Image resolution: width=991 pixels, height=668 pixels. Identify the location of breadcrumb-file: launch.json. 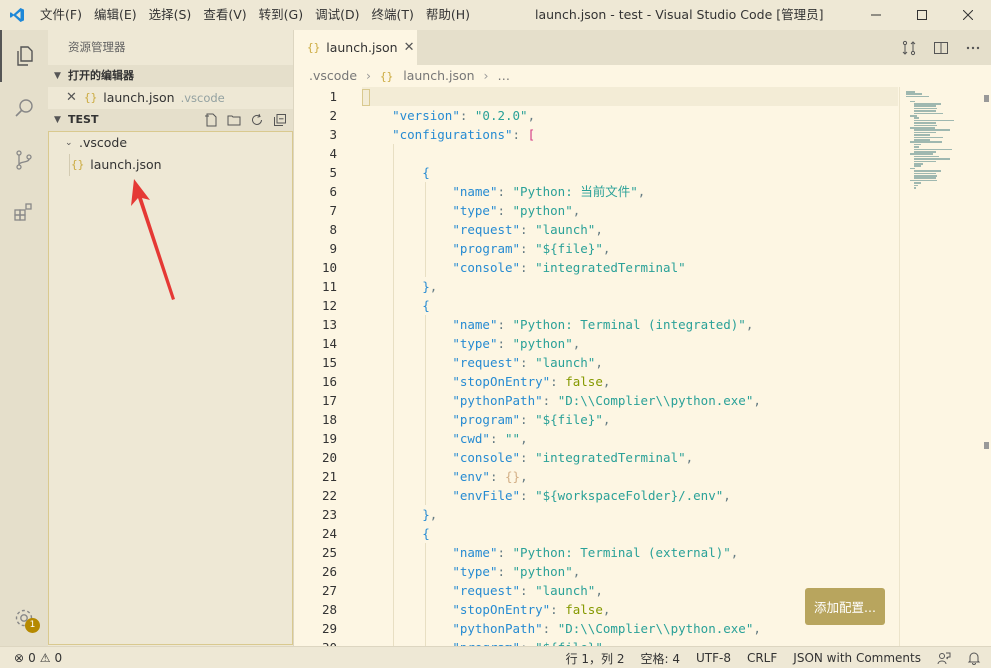
(438, 75).